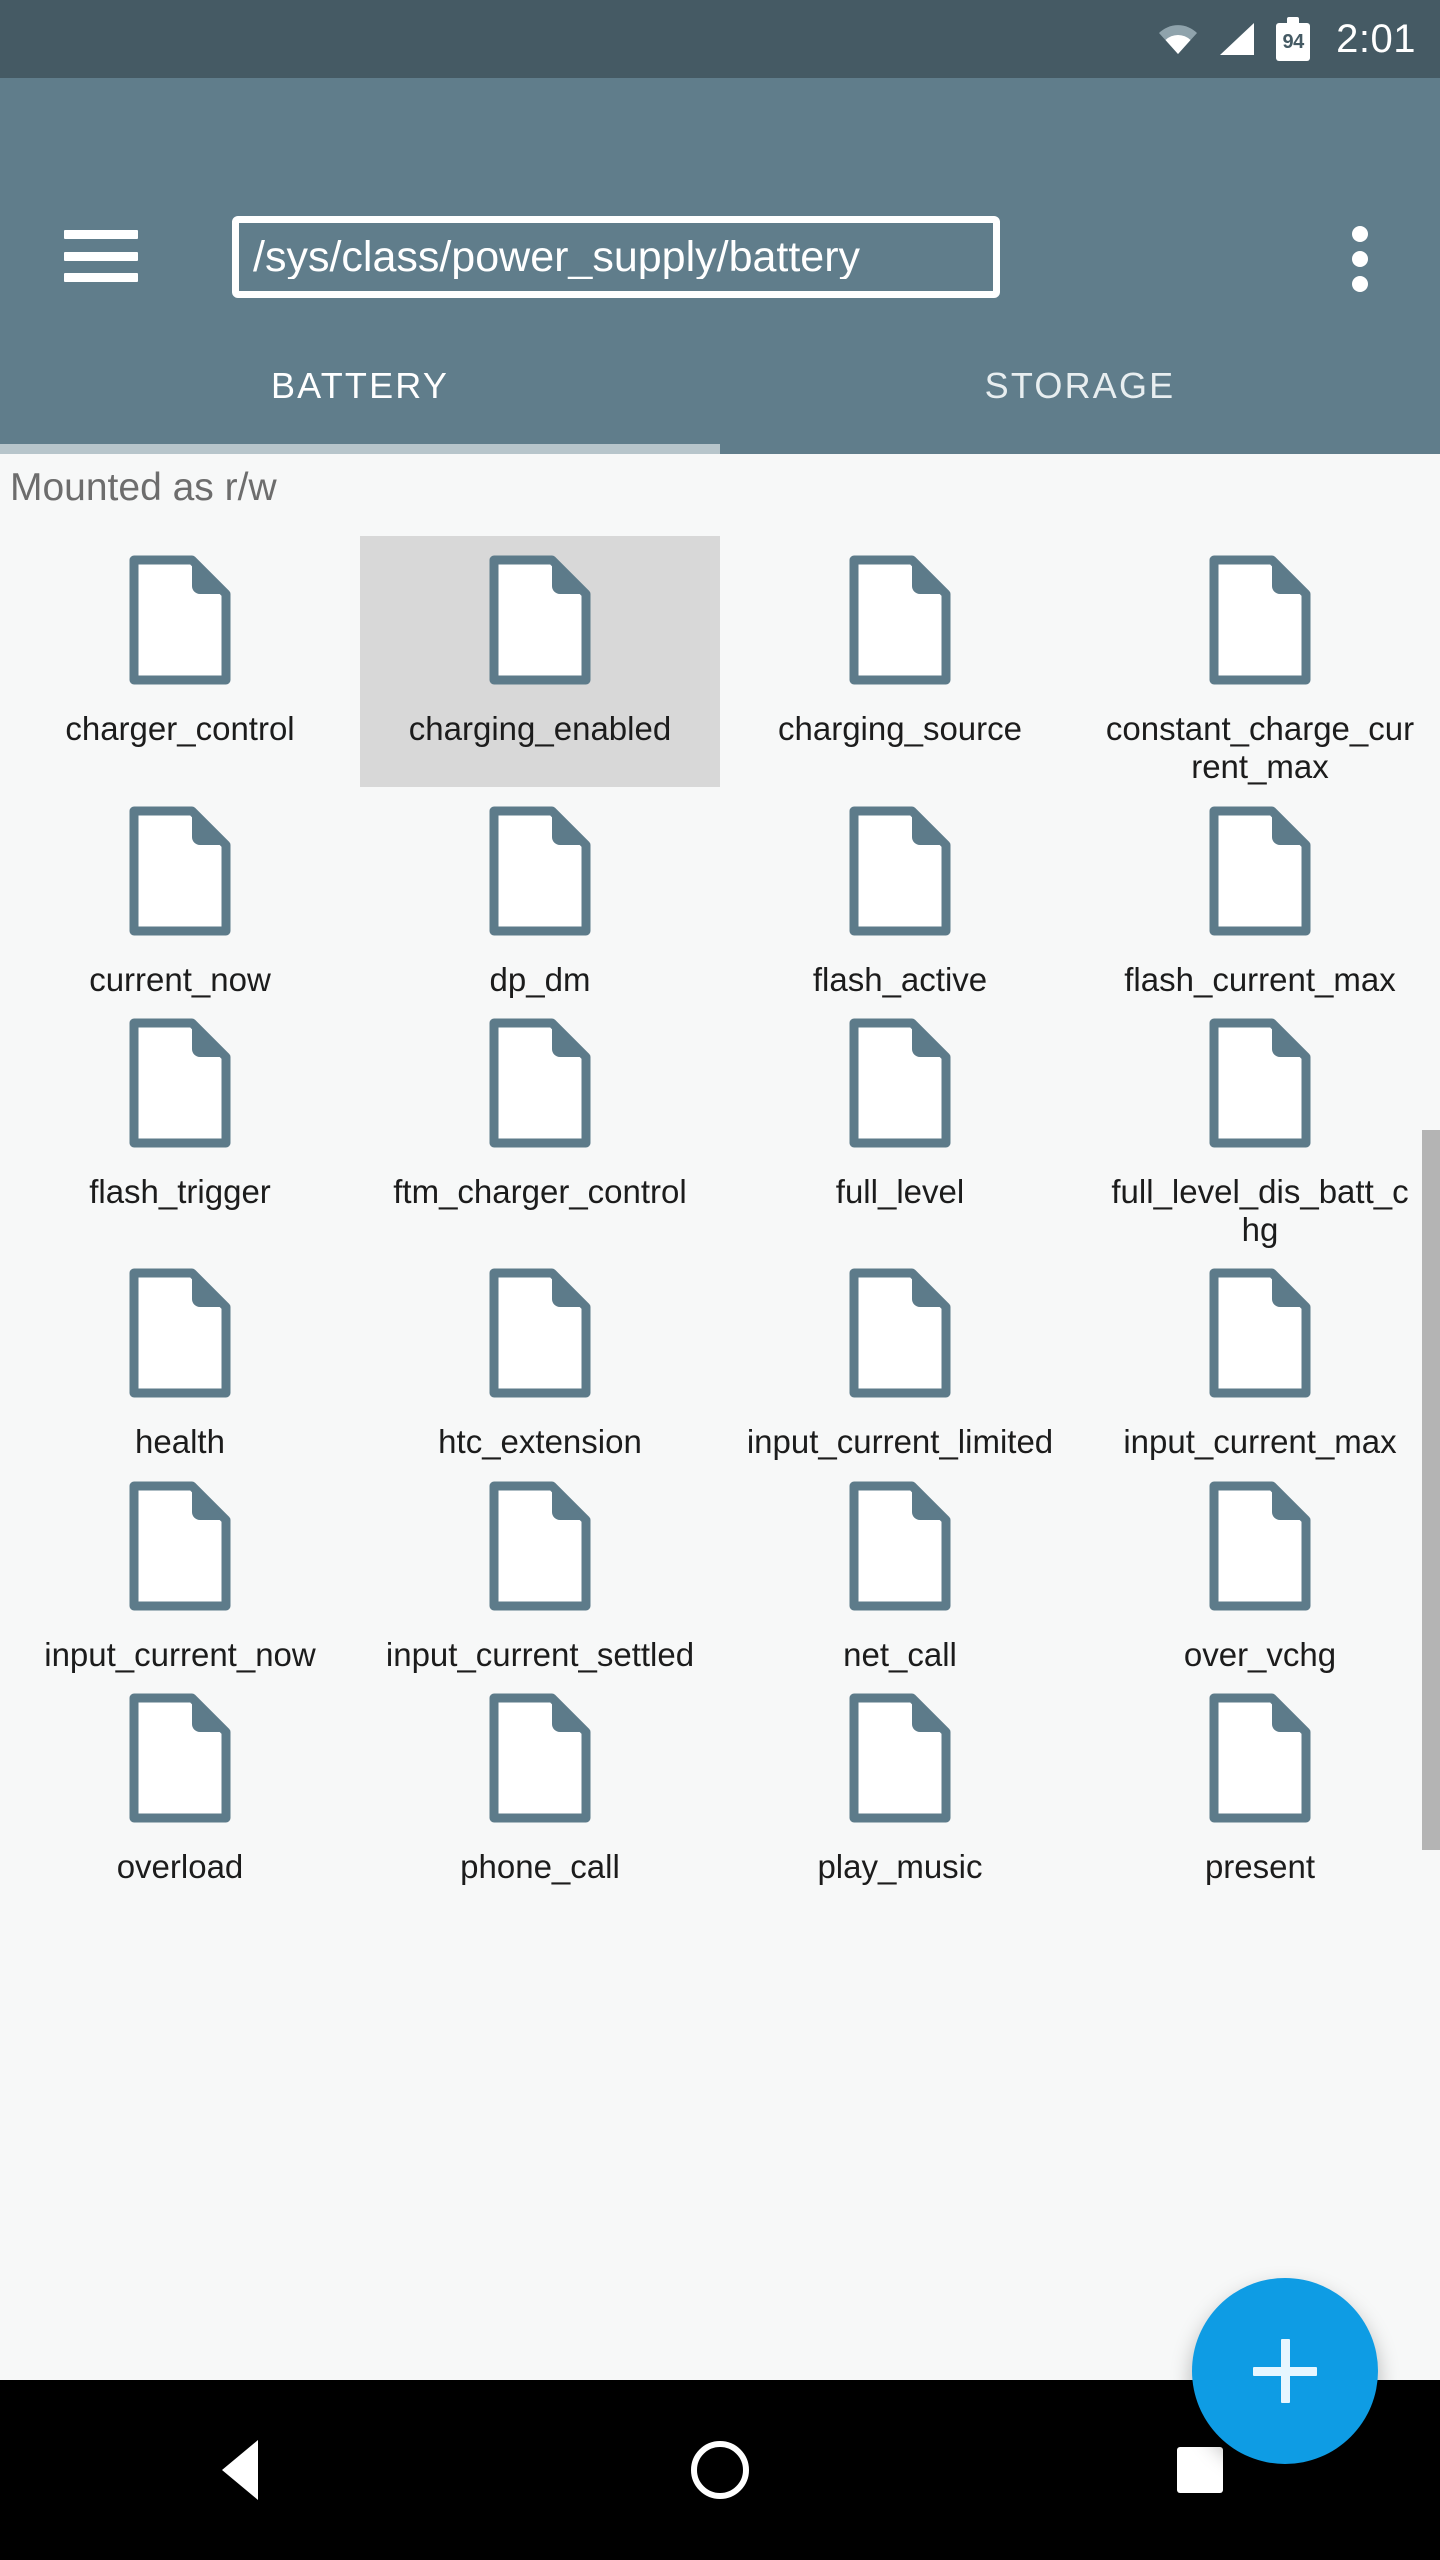  Describe the element at coordinates (1178, 39) in the screenshot. I see `wifi-icon` at that location.